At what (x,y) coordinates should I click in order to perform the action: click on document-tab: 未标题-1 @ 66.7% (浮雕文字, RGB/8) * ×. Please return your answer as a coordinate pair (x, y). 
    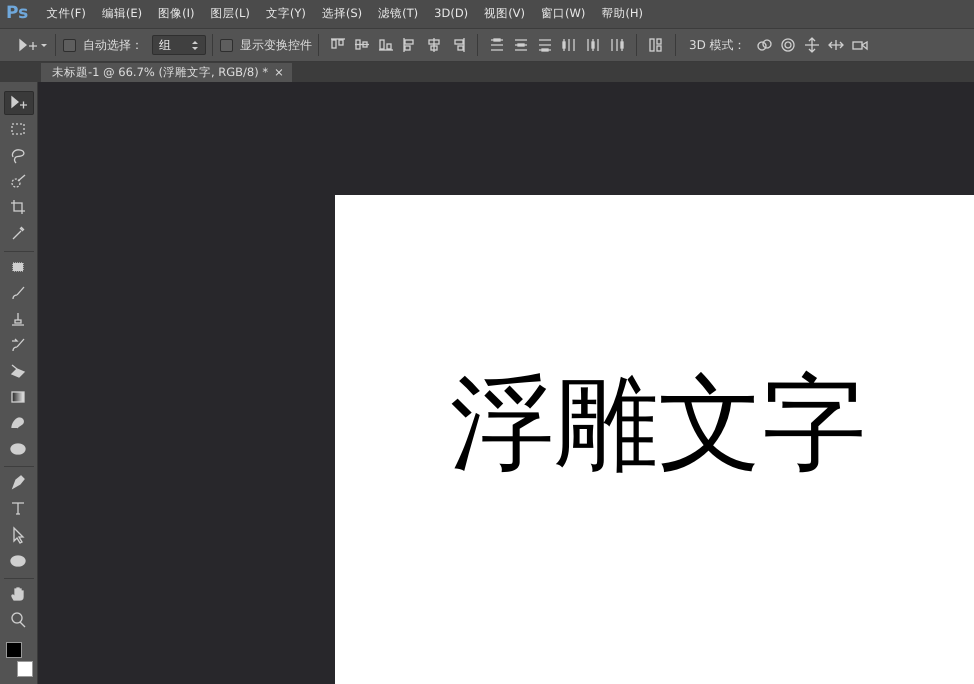
    Looking at the image, I should click on (166, 72).